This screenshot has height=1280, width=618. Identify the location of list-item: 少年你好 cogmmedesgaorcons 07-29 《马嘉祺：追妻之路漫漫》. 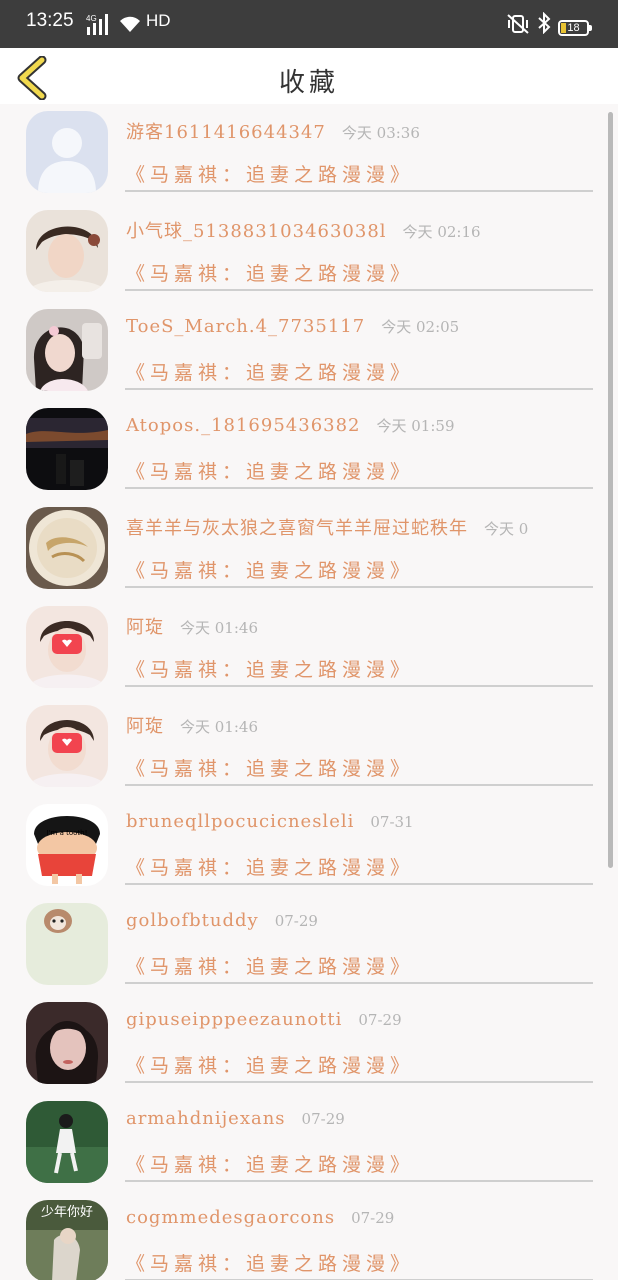
(309, 1236).